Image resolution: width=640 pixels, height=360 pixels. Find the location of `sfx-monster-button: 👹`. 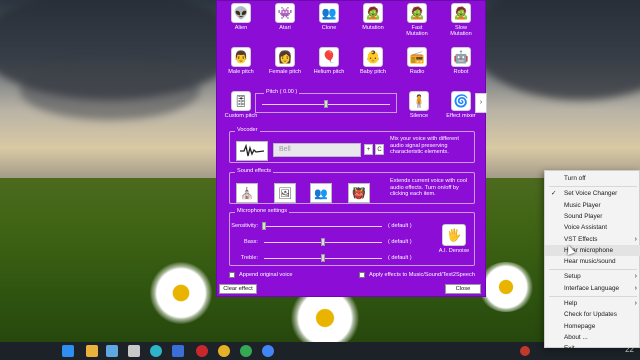

sfx-monster-button: 👹 is located at coordinates (359, 193).